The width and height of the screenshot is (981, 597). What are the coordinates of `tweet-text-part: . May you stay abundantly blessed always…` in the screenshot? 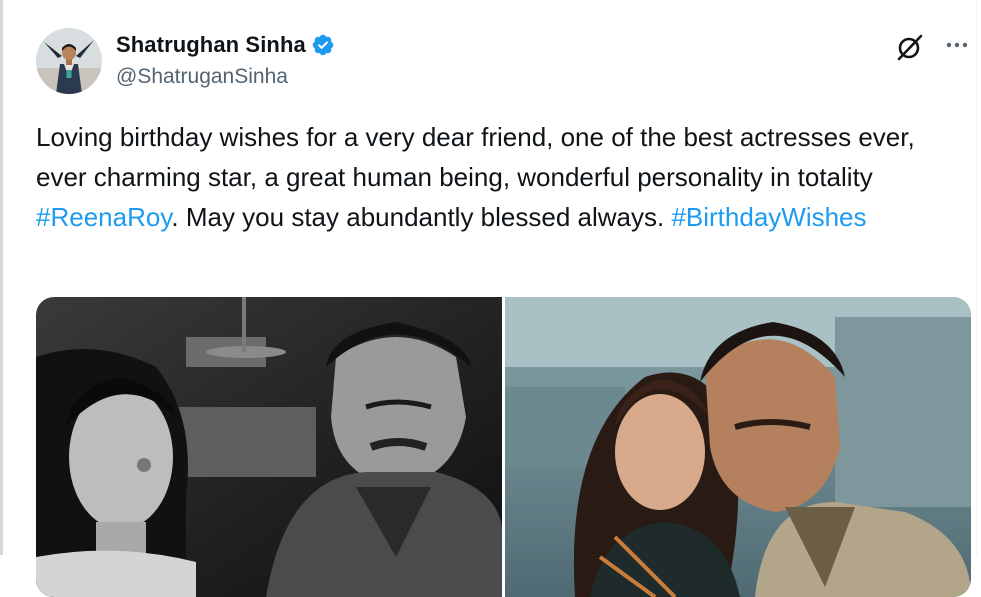 It's located at (421, 217).